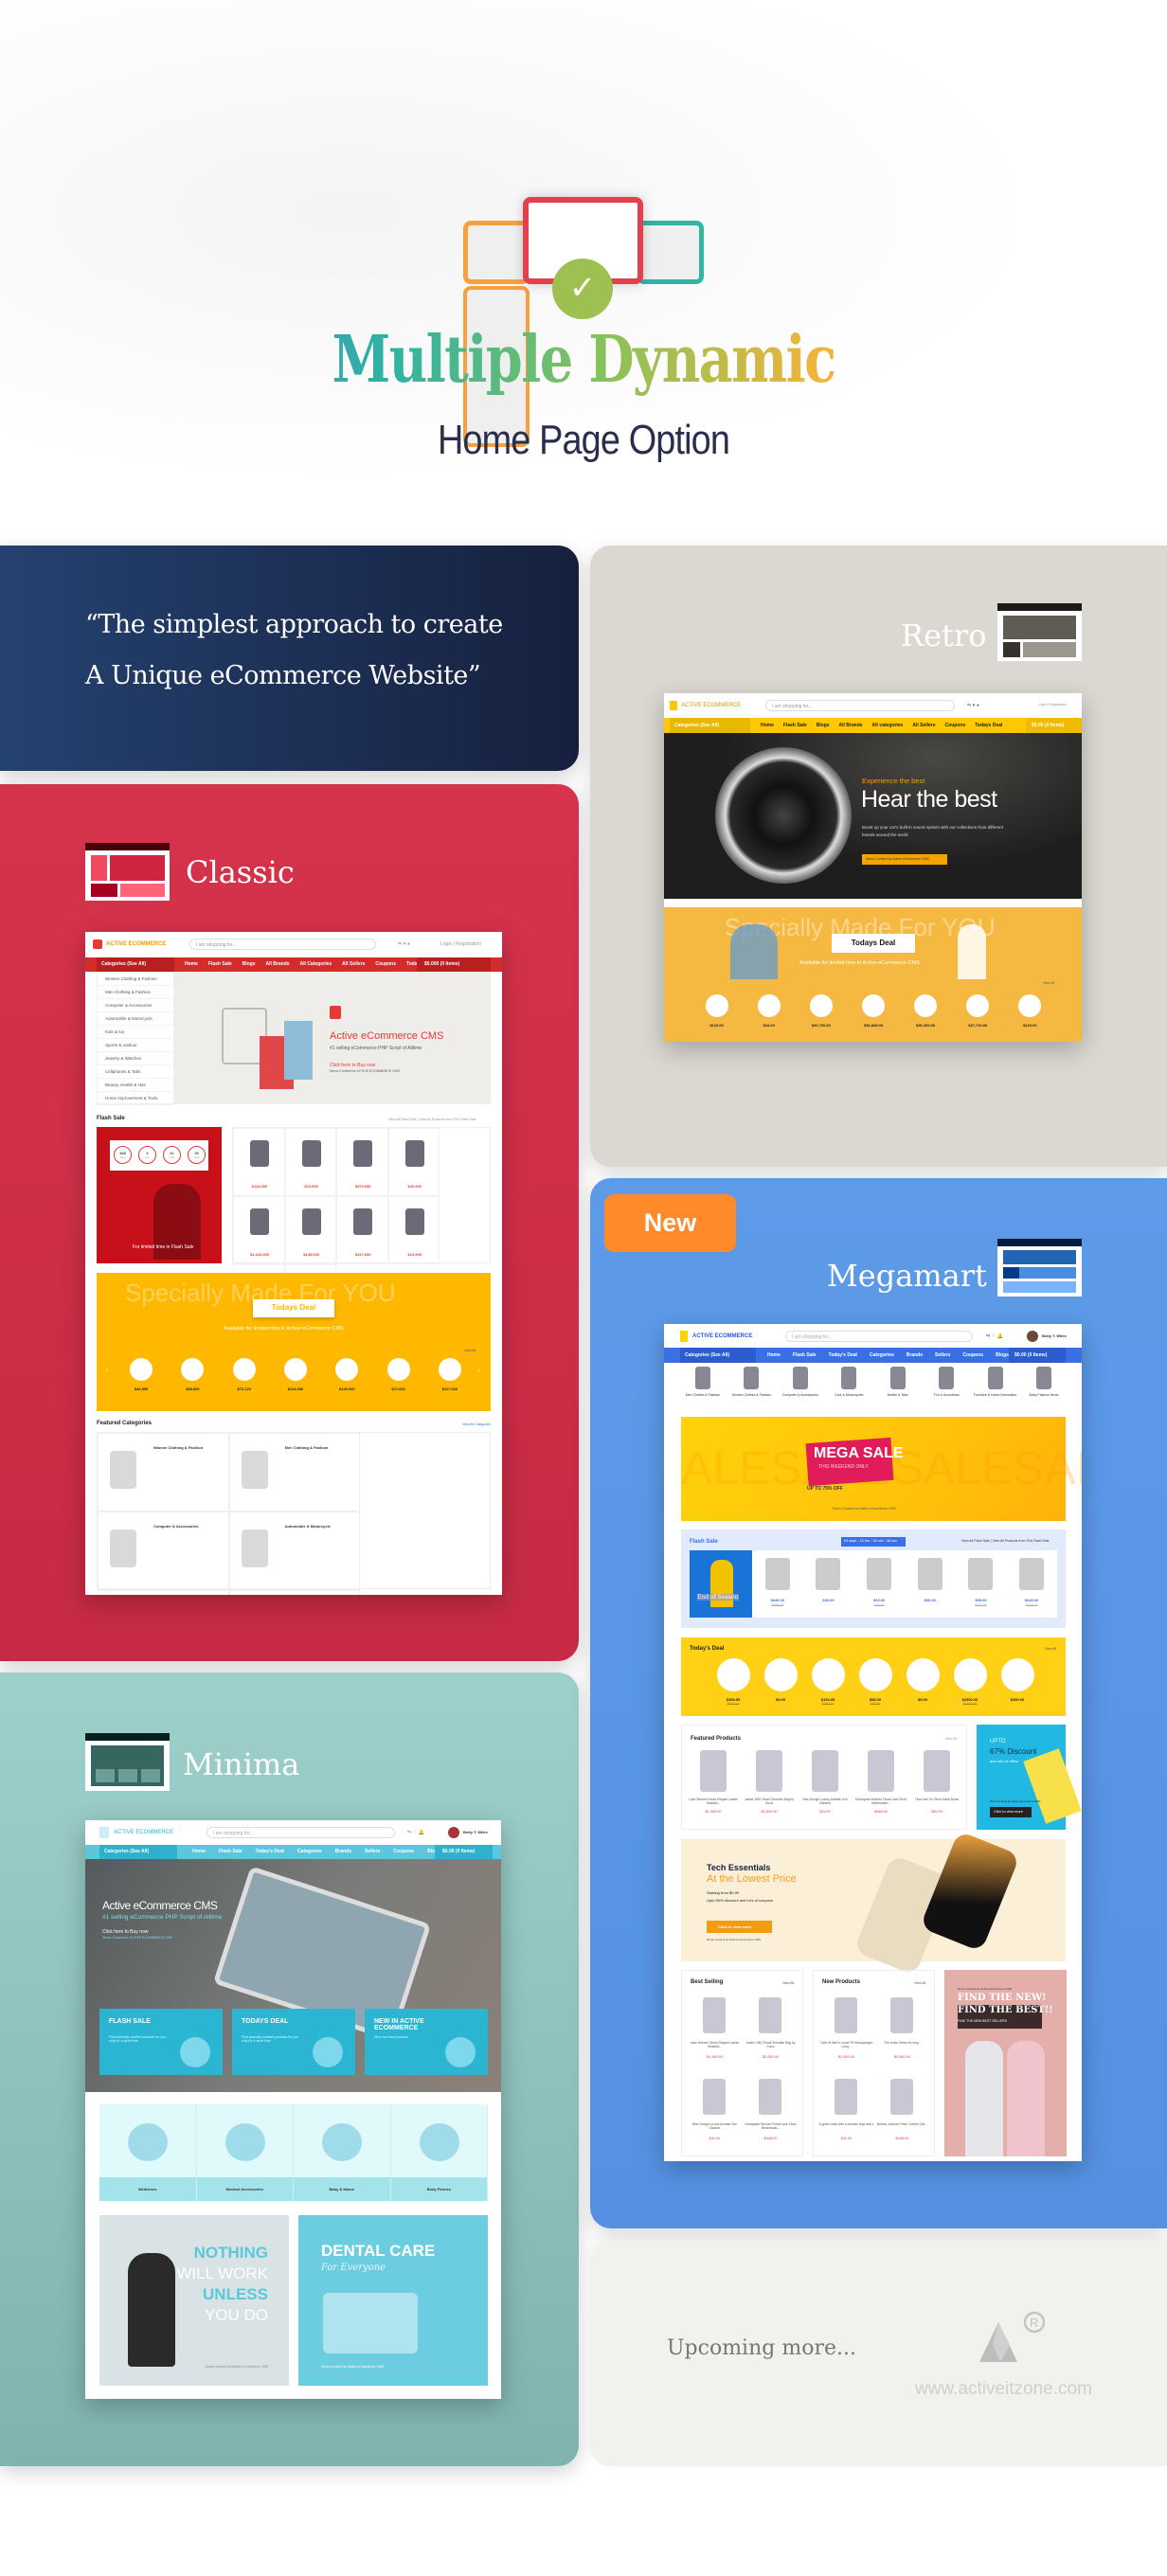 This screenshot has height=2576, width=1167. What do you see at coordinates (135, 1058) in the screenshot?
I see `sidebar-category: Jewelry & Watches` at bounding box center [135, 1058].